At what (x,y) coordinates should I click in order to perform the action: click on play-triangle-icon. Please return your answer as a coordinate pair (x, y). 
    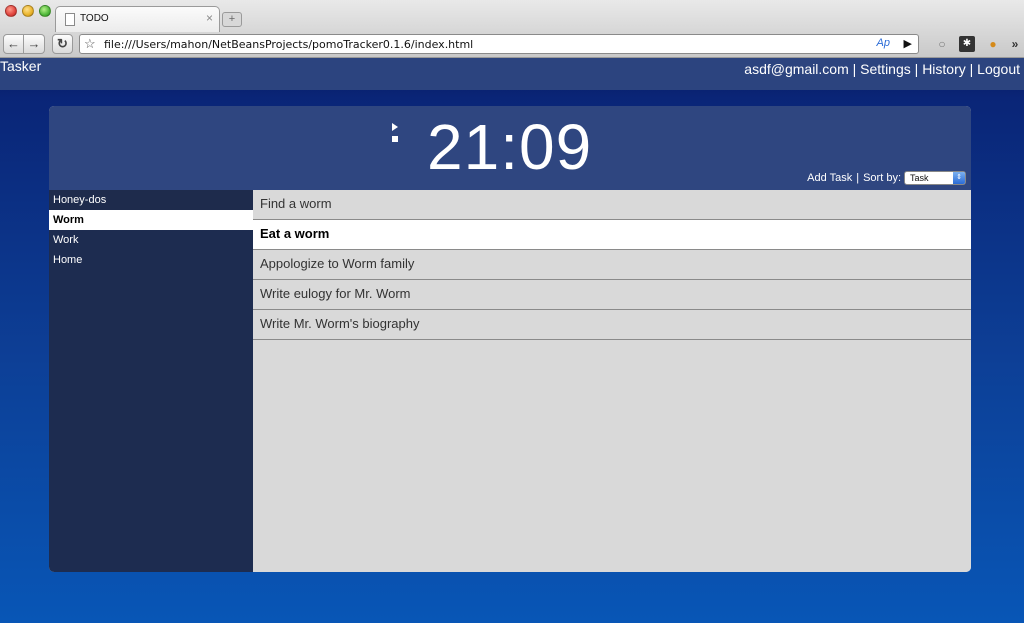
    Looking at the image, I should click on (395, 127).